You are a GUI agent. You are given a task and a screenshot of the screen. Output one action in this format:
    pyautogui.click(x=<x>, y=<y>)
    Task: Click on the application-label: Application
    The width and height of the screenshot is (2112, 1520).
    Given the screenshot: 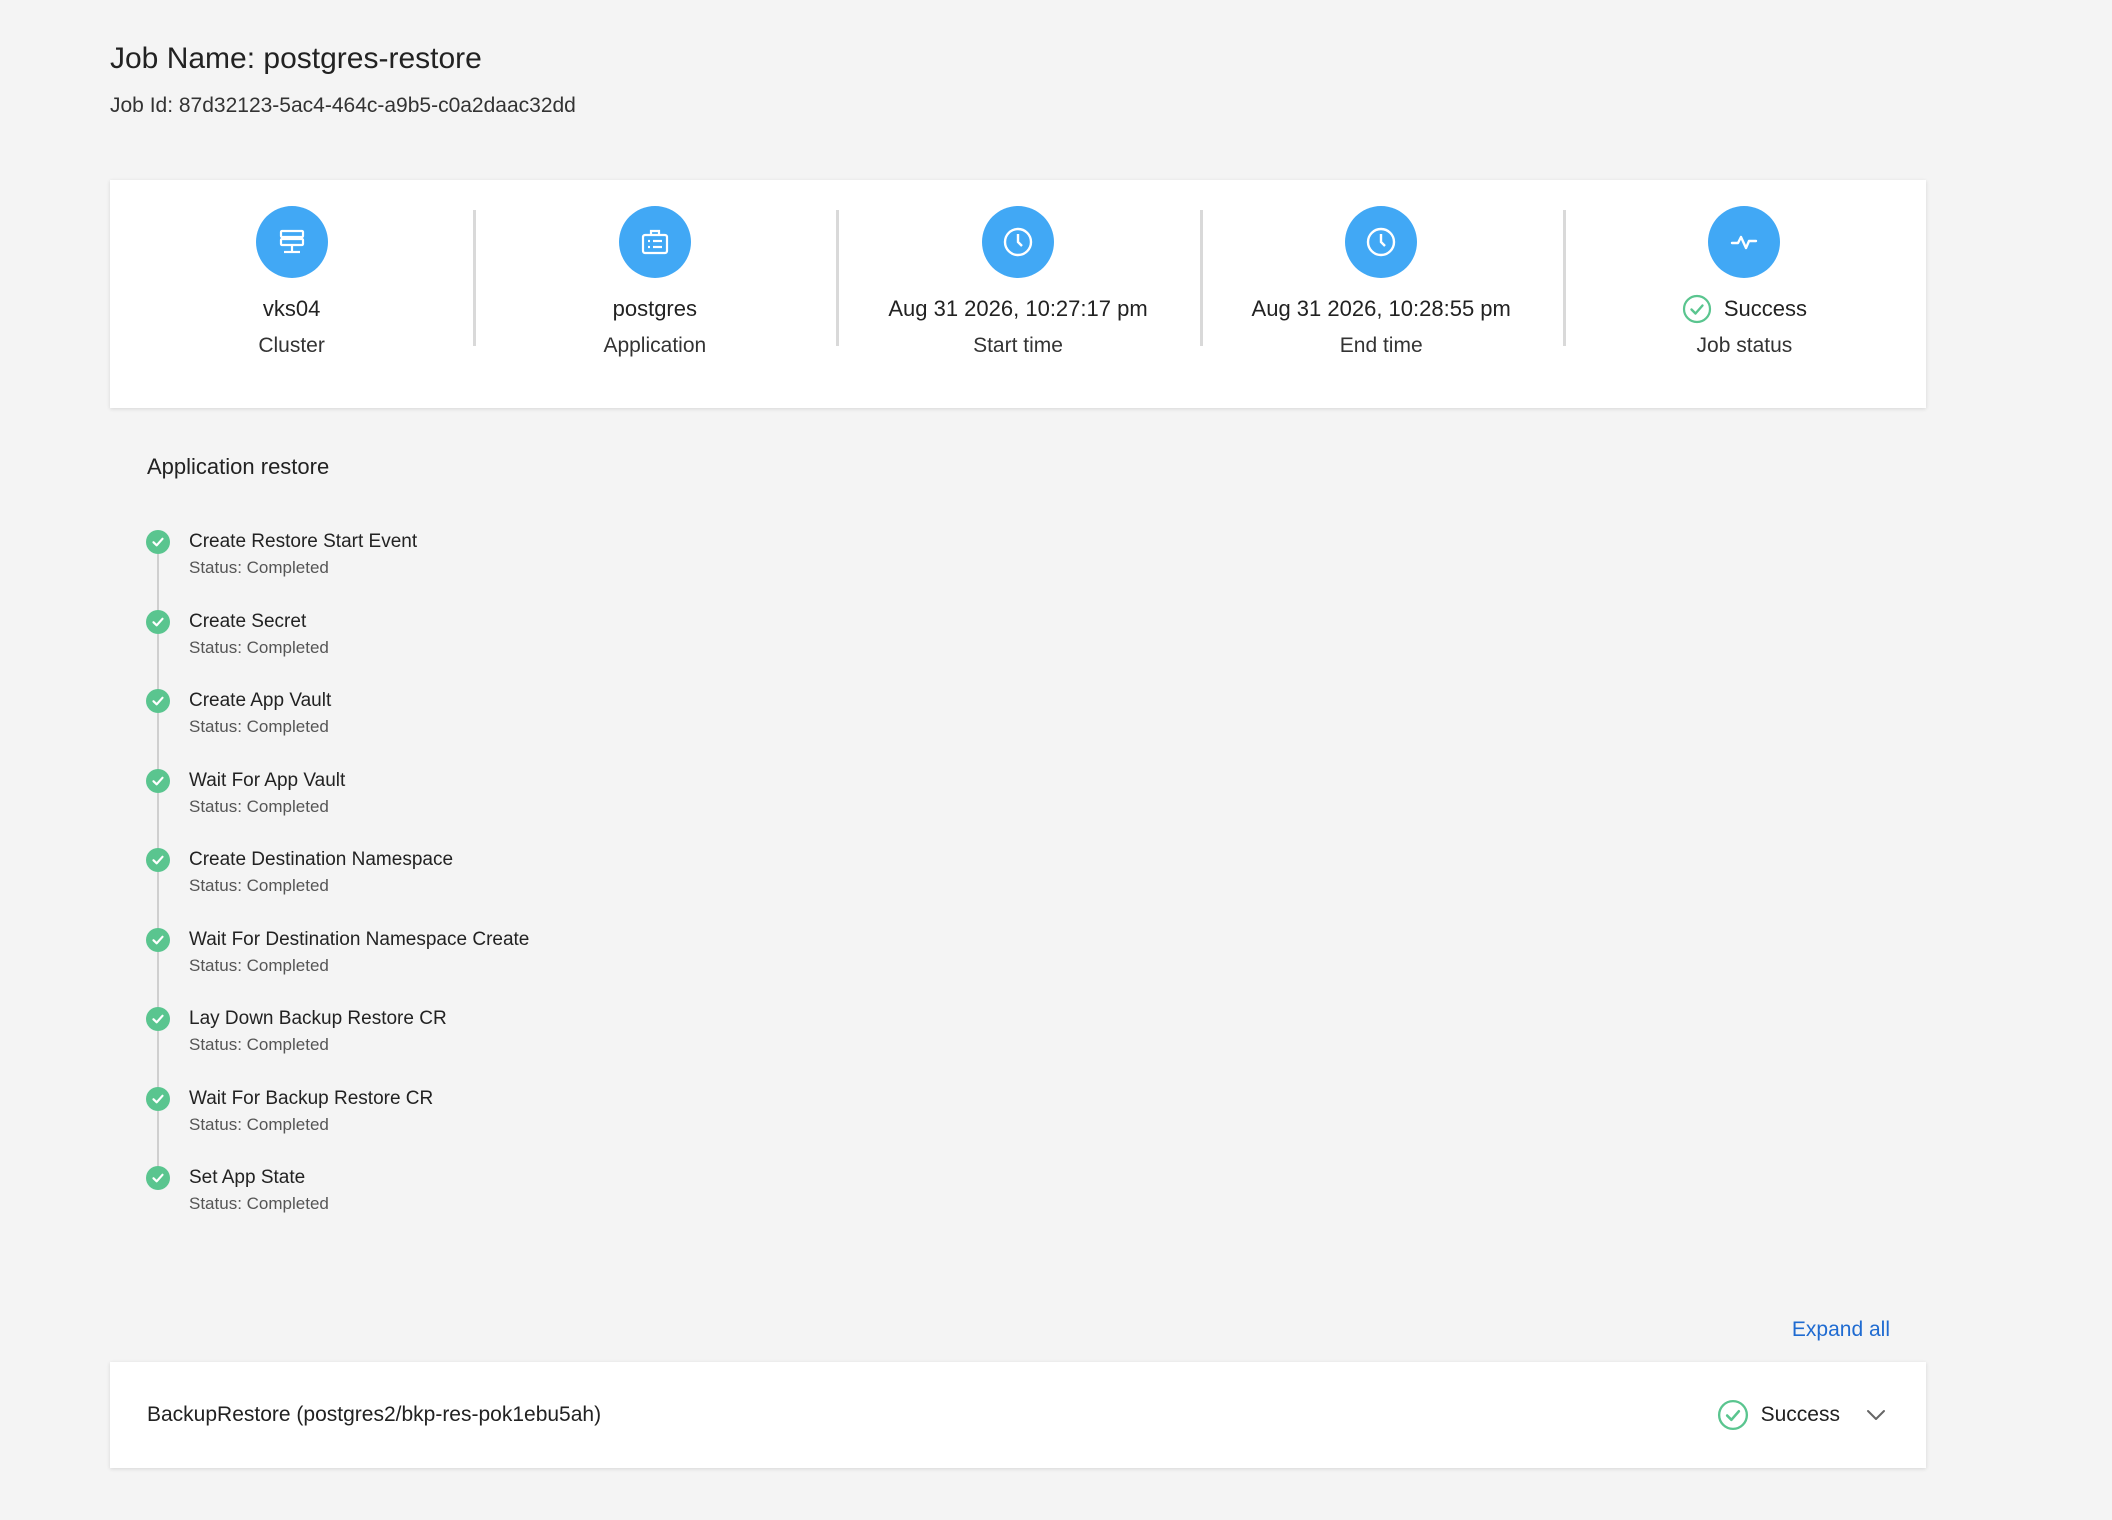 What is the action you would take?
    pyautogui.click(x=655, y=345)
    